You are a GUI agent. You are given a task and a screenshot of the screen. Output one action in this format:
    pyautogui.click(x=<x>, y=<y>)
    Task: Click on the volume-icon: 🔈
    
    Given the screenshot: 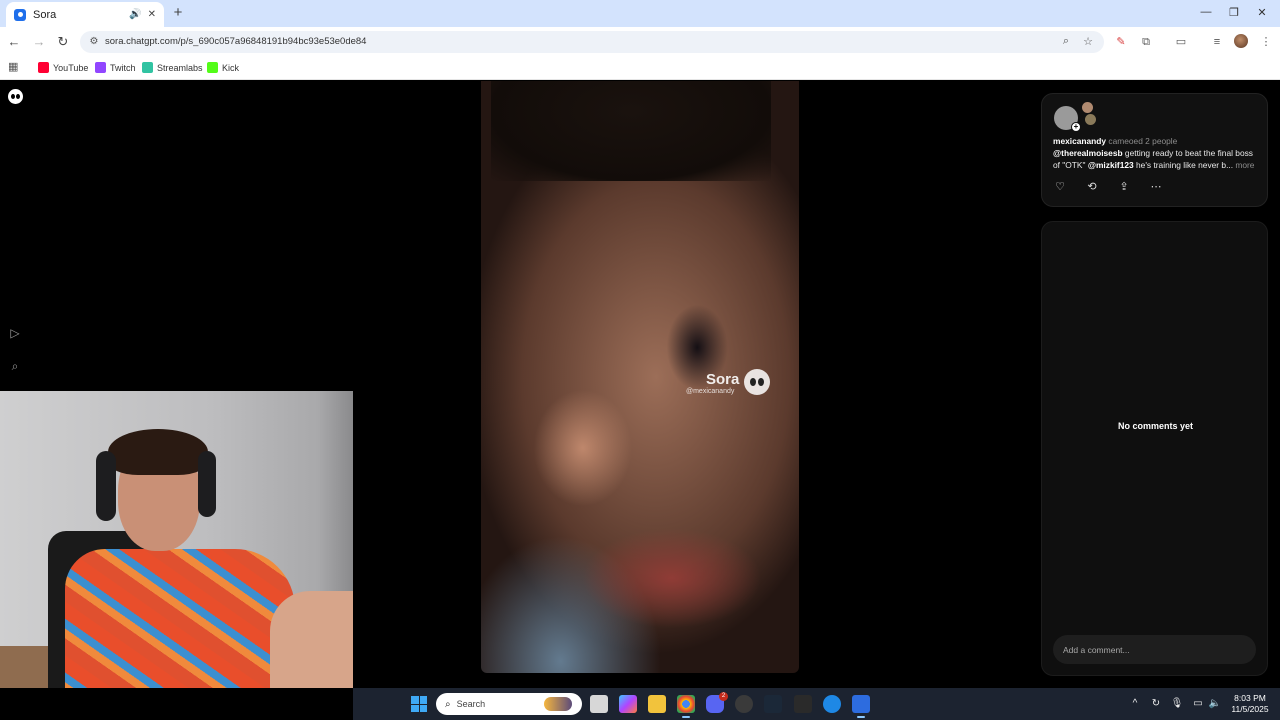 What is the action you would take?
    pyautogui.click(x=1215, y=704)
    